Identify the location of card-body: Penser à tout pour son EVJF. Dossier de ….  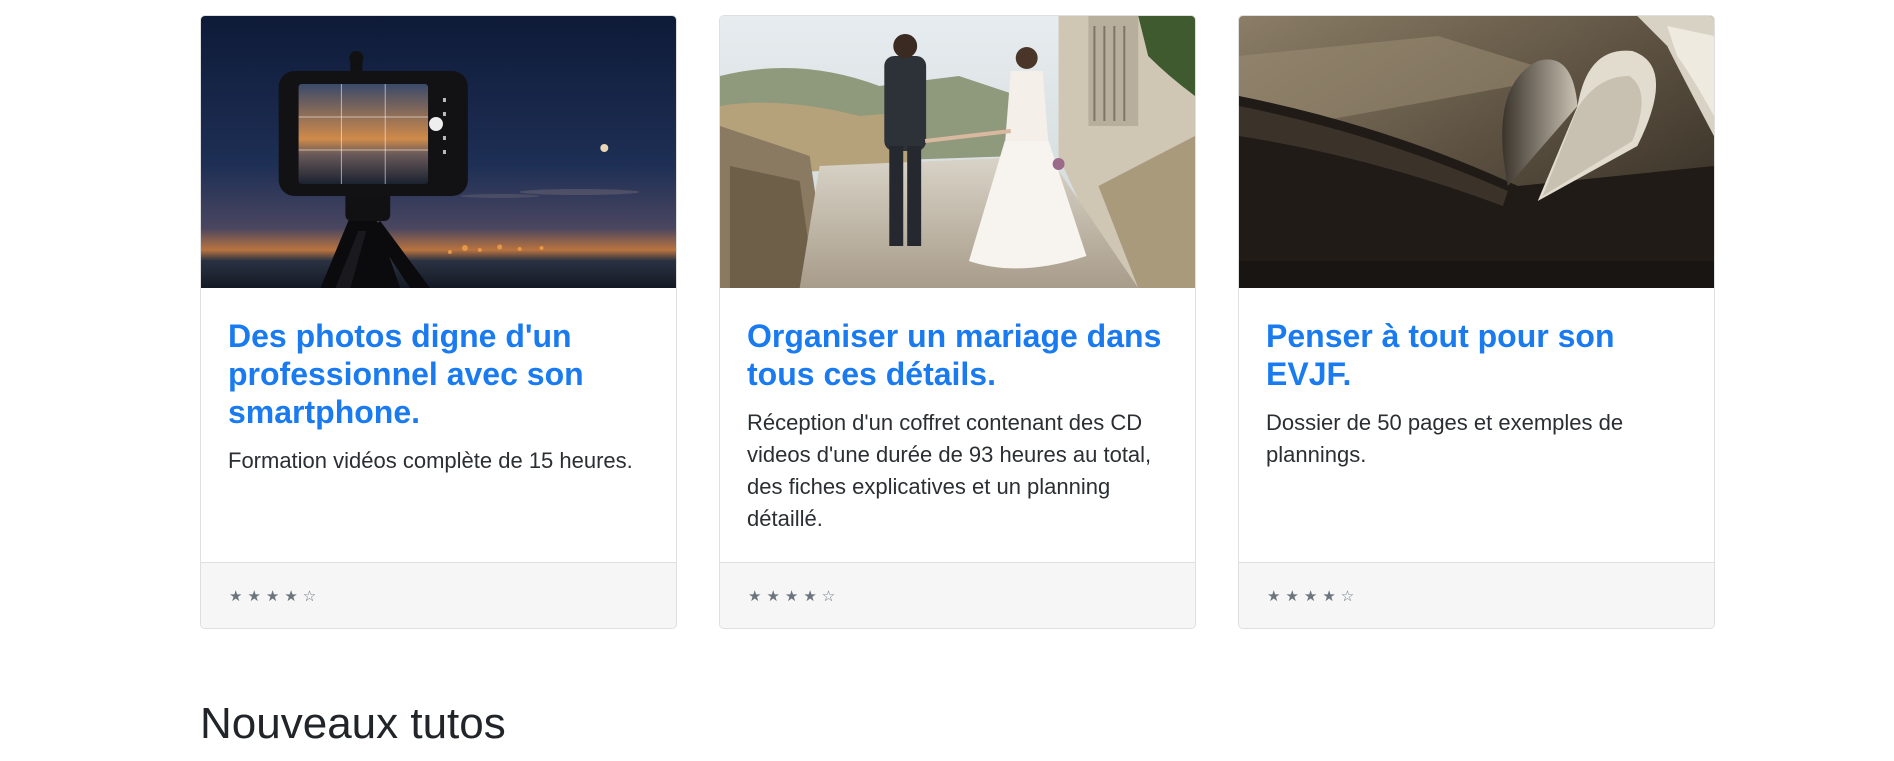
(1476, 425).